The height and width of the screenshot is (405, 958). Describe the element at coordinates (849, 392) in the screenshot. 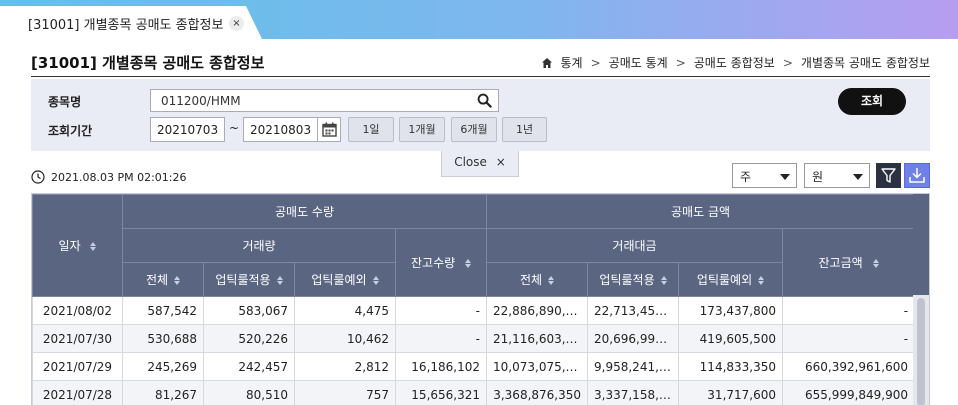

I see `cell-balance-amount: 655,999,849,900` at that location.